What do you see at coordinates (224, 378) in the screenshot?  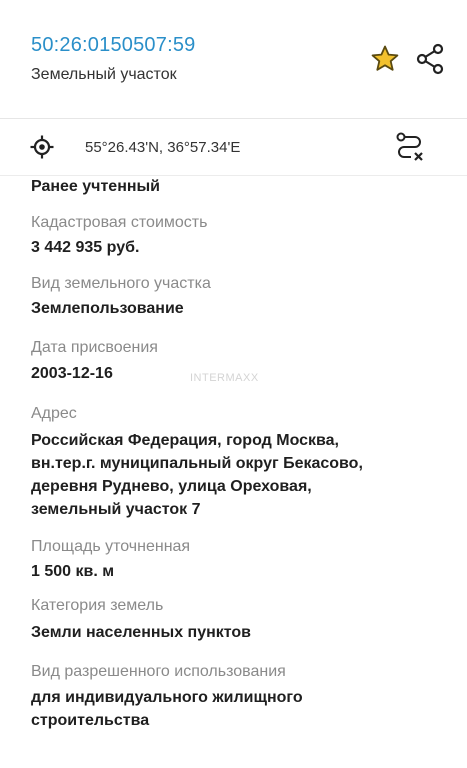 I see `watermark: INTERMAXX` at bounding box center [224, 378].